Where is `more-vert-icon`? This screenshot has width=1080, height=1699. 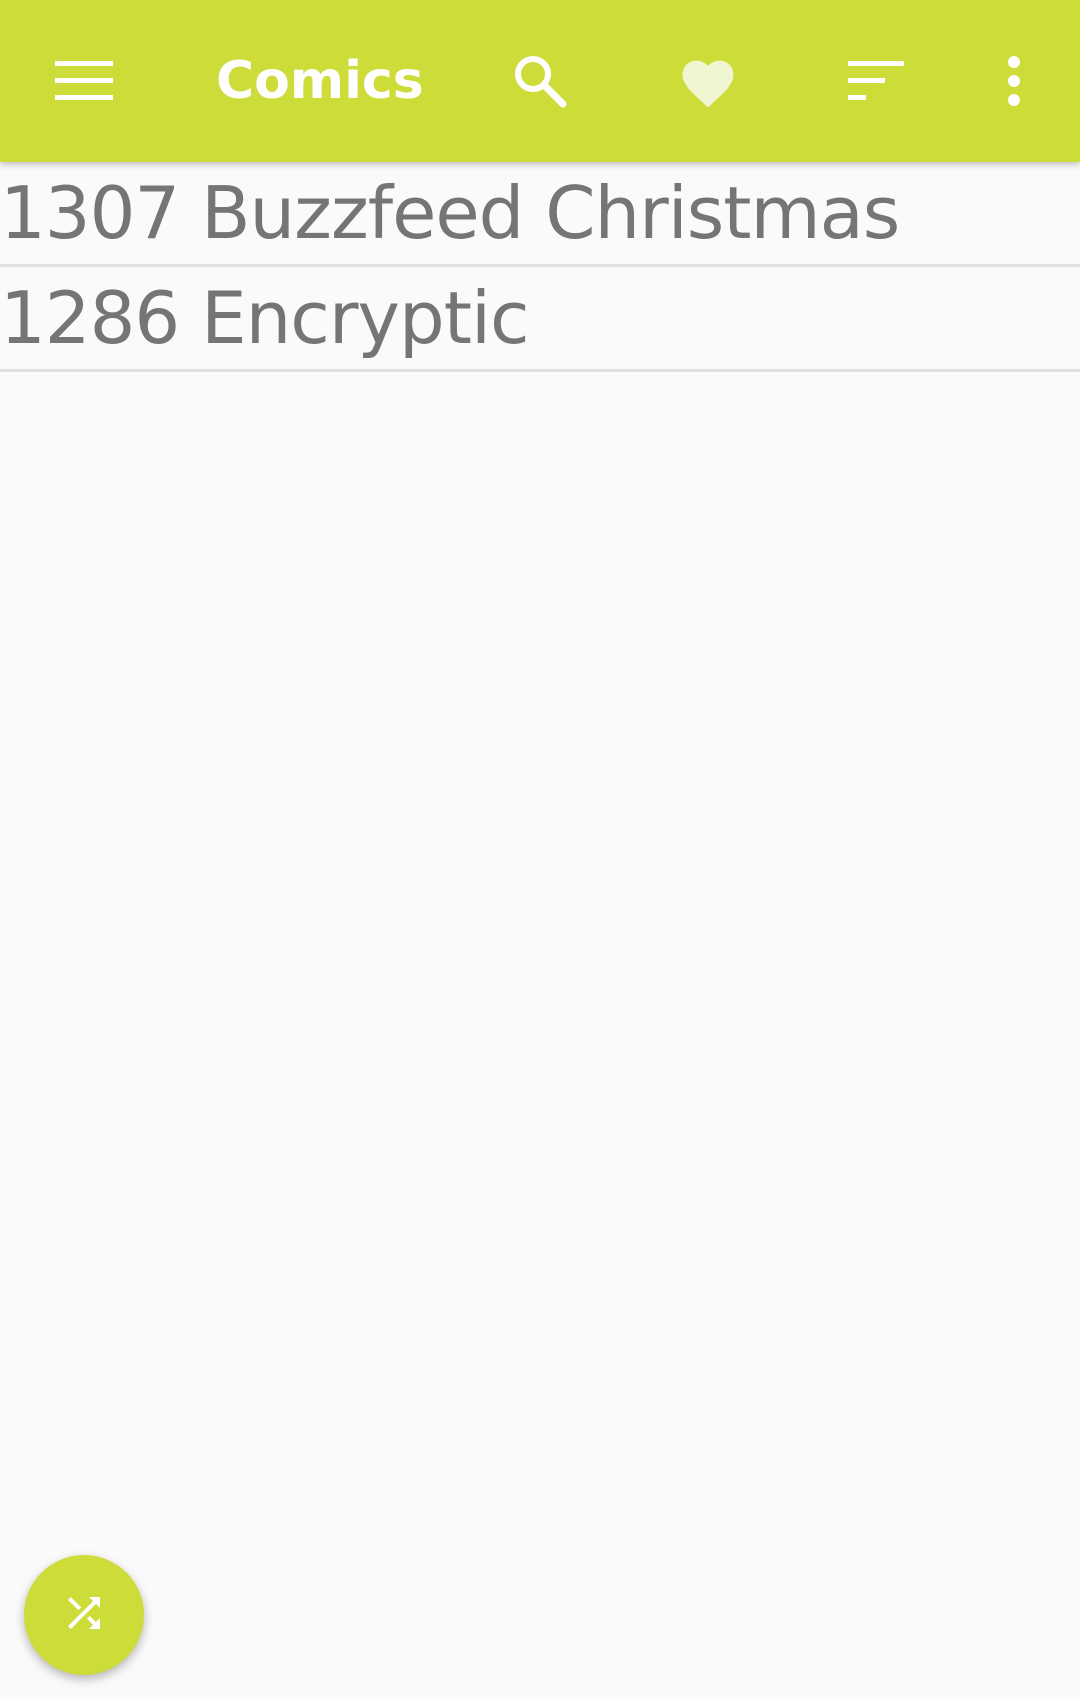 more-vert-icon is located at coordinates (1014, 81).